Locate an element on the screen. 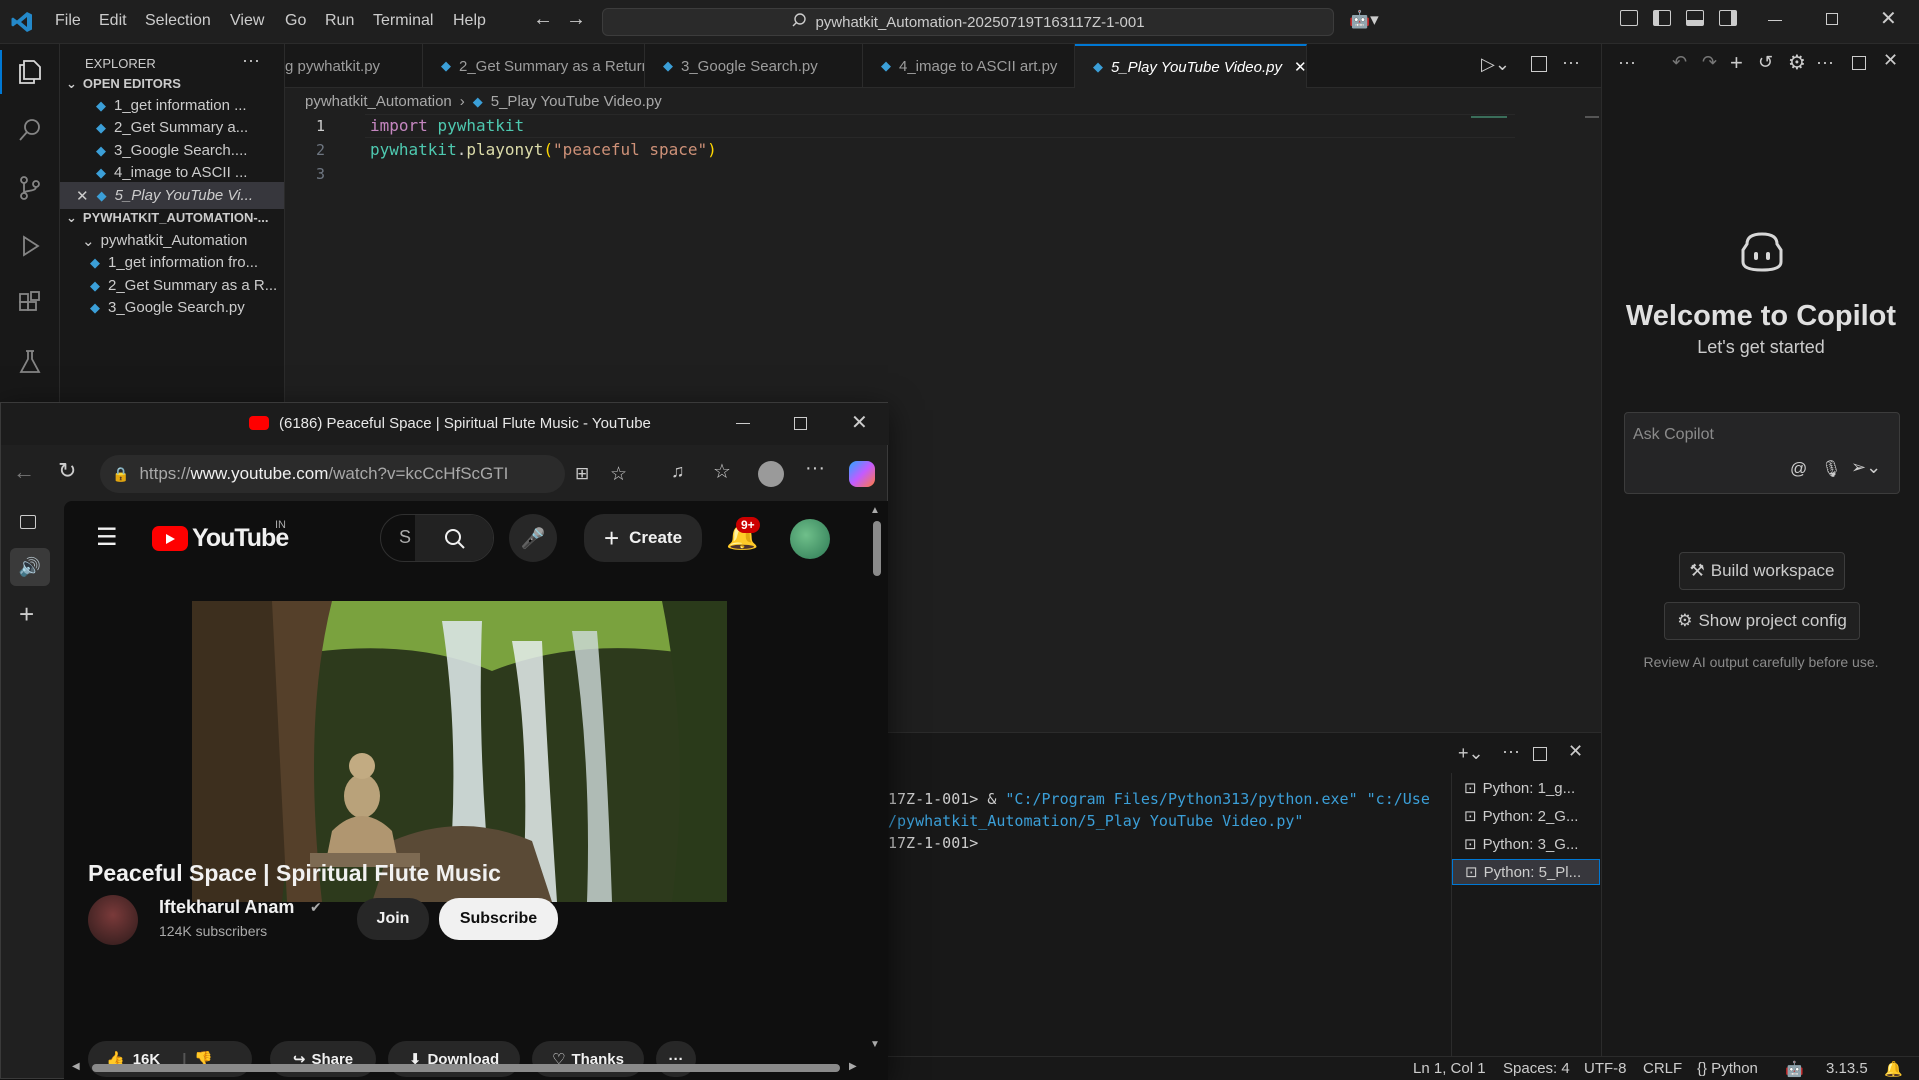  video-player is located at coordinates (459, 751).